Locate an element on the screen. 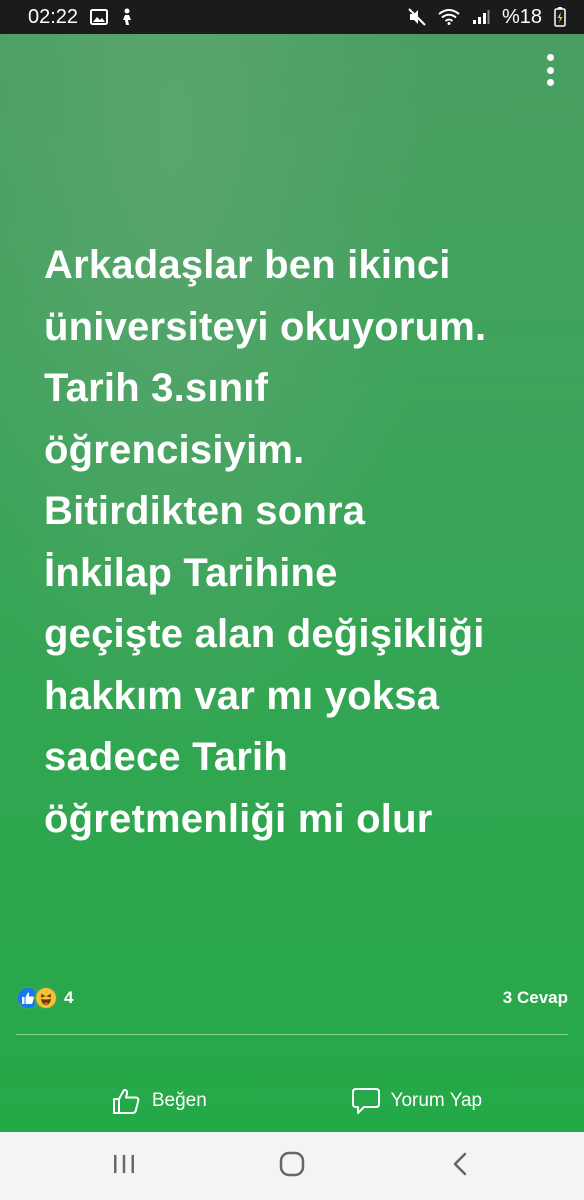  divider is located at coordinates (292, 1034).